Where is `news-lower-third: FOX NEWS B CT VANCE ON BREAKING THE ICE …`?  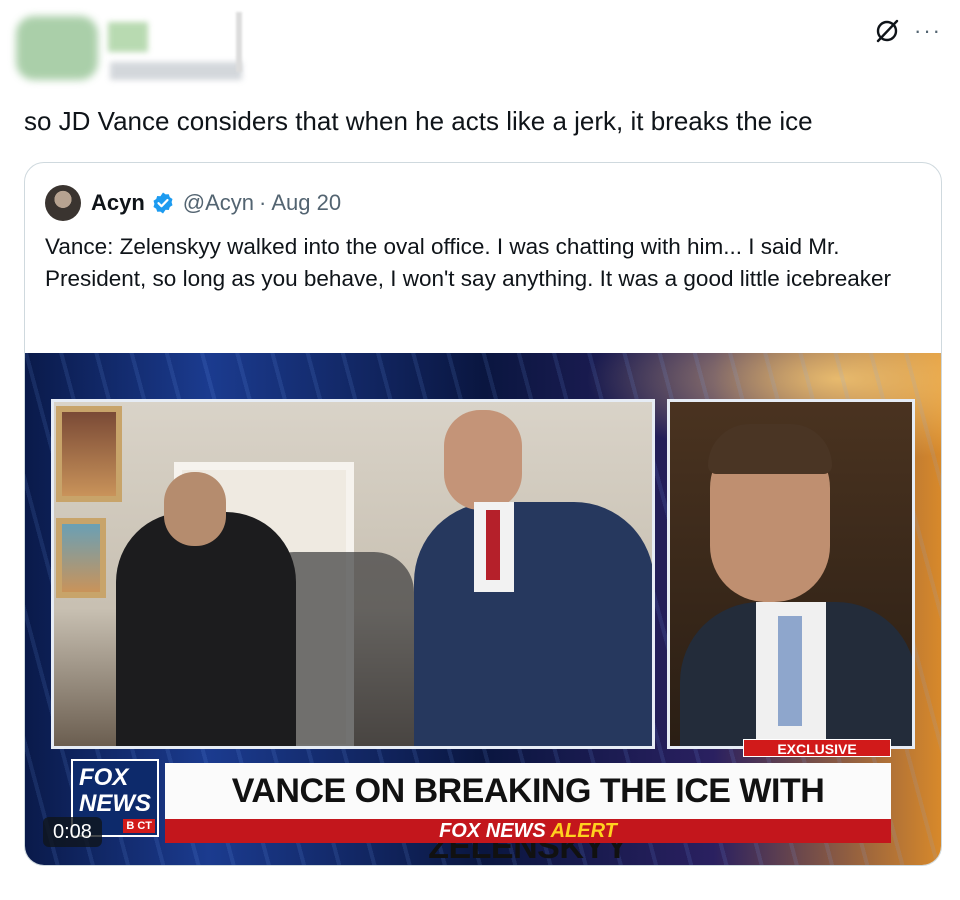 news-lower-third: FOX NEWS B CT VANCE ON BREAKING THE ICE … is located at coordinates (481, 812).